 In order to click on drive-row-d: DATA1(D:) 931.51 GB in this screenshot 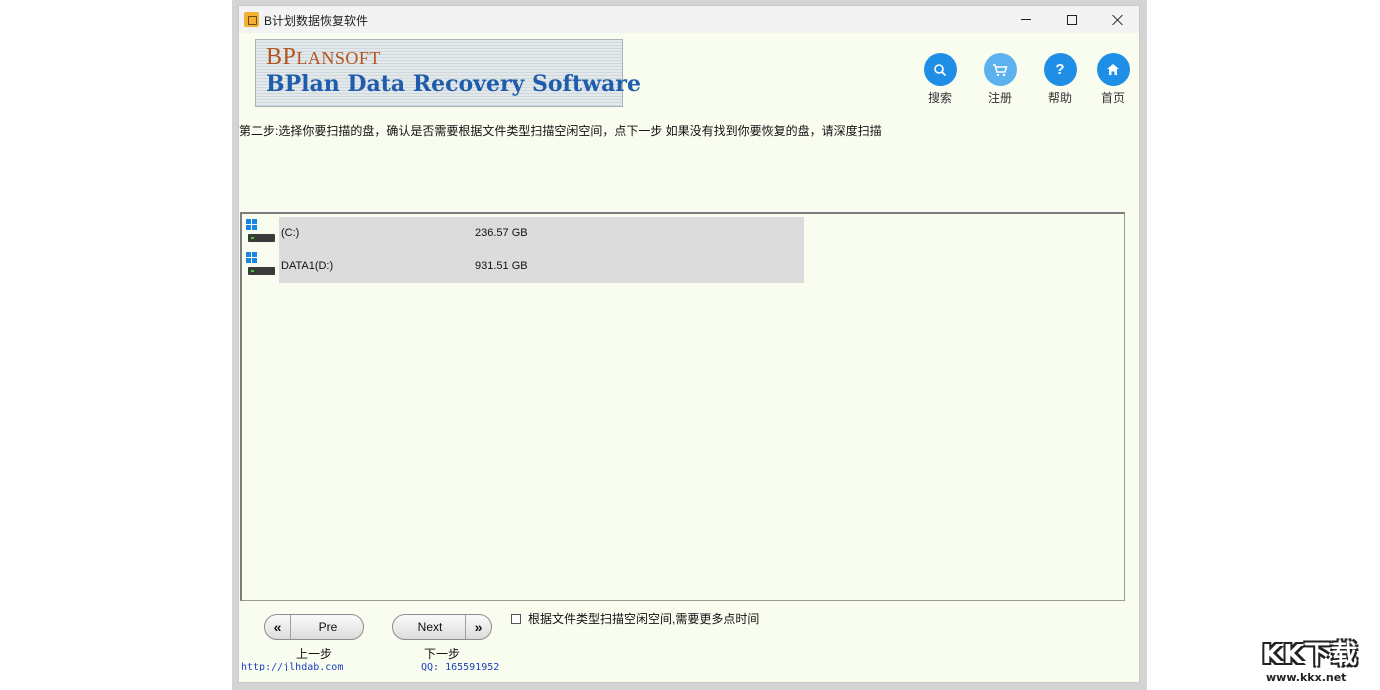, I will do `click(525, 266)`.